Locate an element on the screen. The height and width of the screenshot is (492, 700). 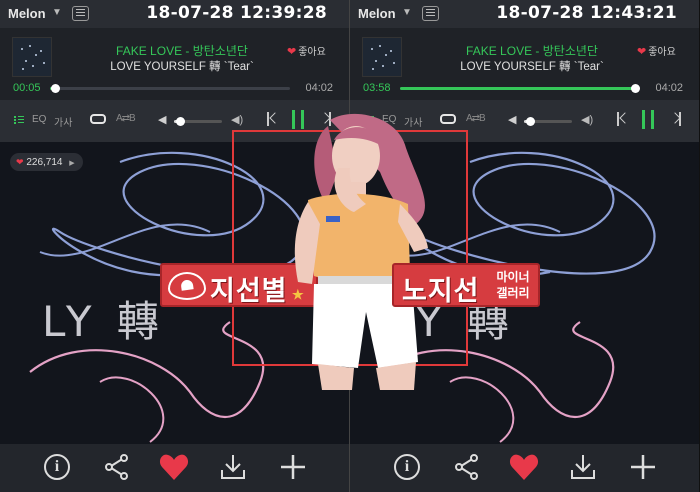
titlebar: Melon ▼ 18-07-28 12:39:28 is located at coordinates (174, 14).